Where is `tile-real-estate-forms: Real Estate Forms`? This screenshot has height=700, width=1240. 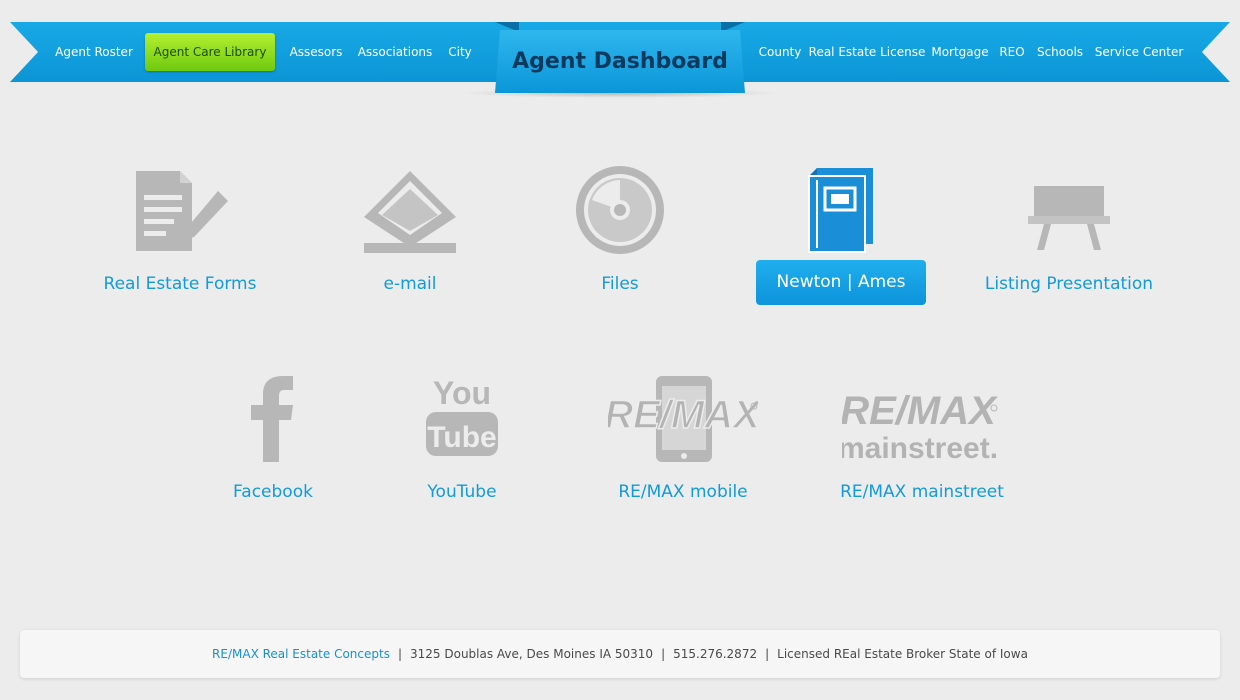
tile-real-estate-forms: Real Estate Forms is located at coordinates (180, 242).